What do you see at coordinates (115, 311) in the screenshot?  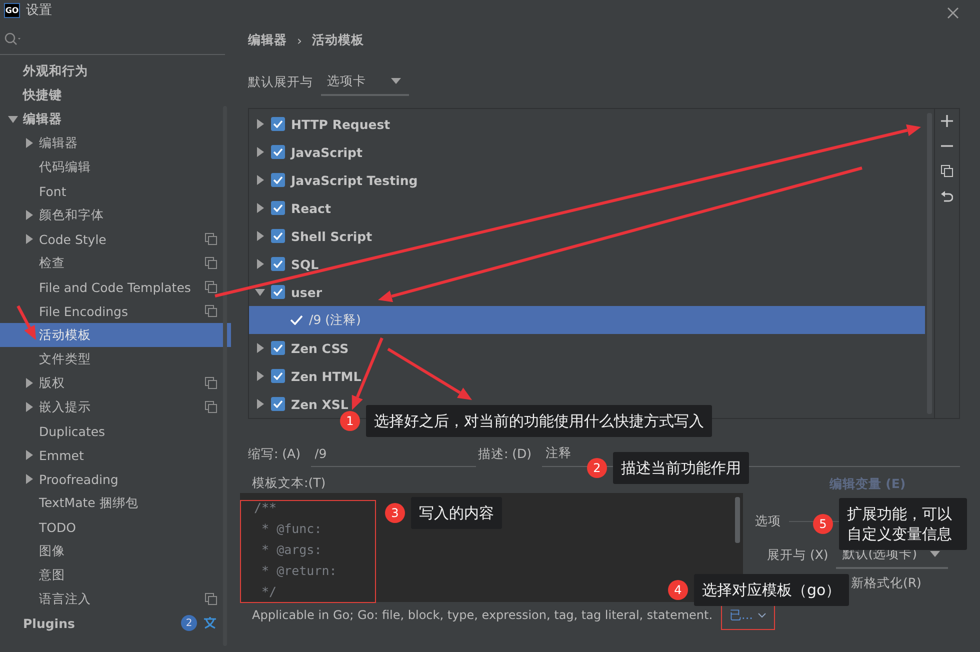 I see `sidebar-item: File Encodings` at bounding box center [115, 311].